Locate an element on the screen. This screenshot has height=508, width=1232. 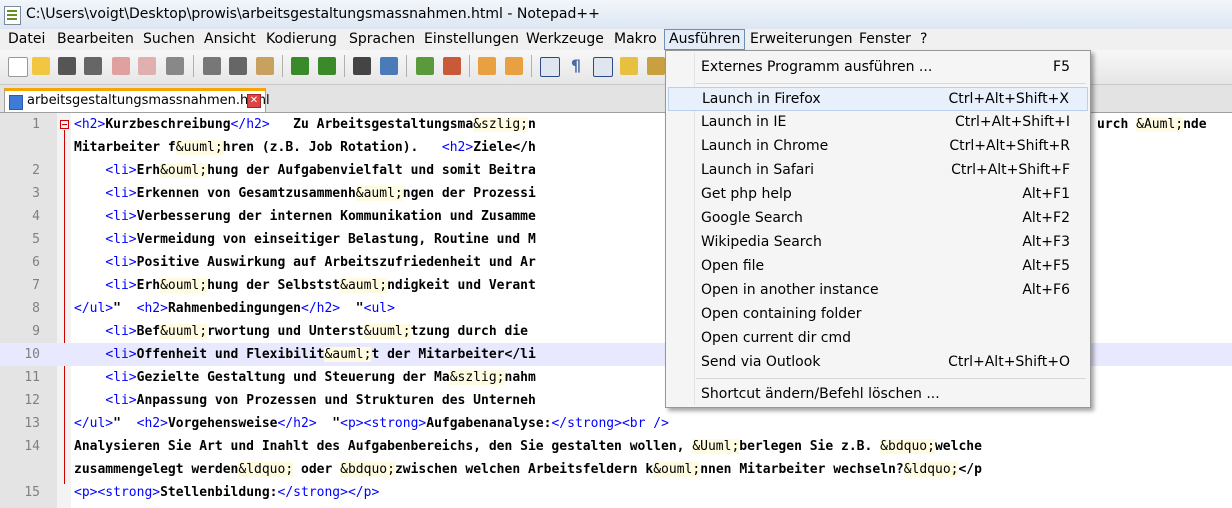
menu-separator is located at coordinates (891, 83).